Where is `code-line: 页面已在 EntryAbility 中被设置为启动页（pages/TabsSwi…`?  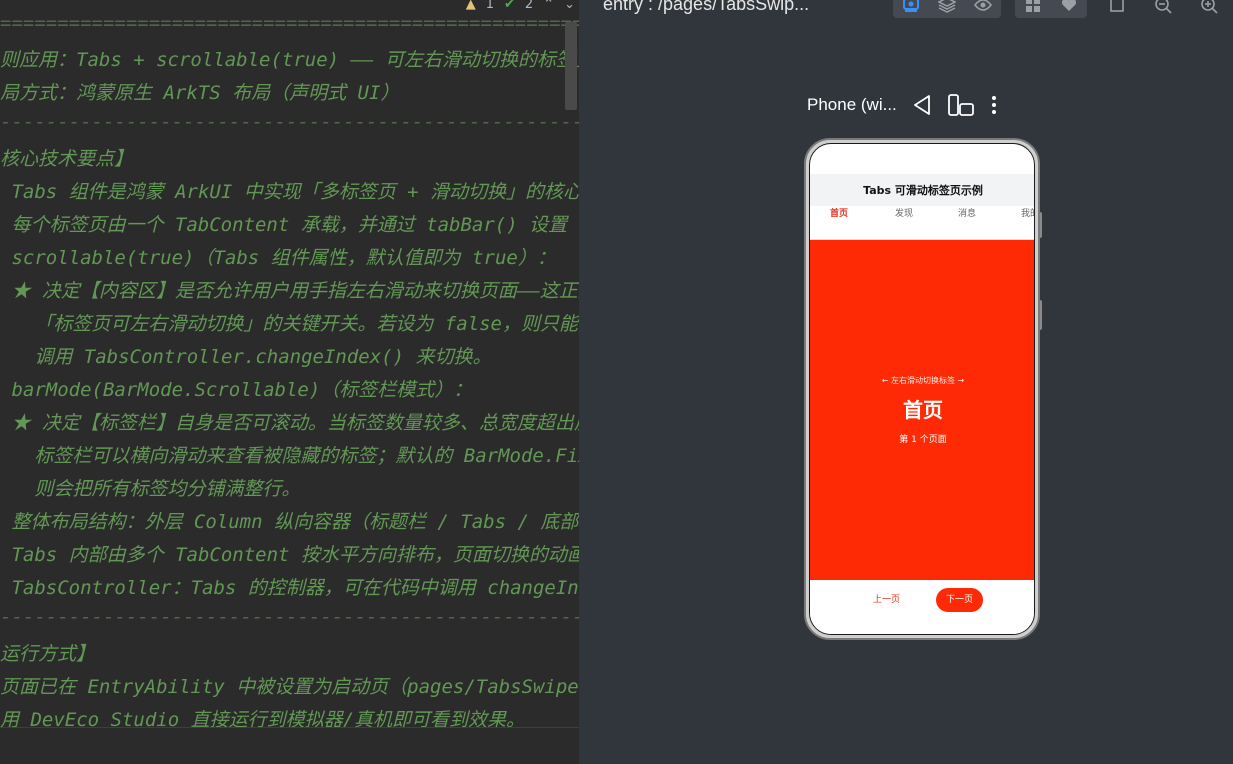
code-line: 页面已在 EntryAbility 中被设置为启动页（pages/TabsSwi… is located at coordinates (289, 687).